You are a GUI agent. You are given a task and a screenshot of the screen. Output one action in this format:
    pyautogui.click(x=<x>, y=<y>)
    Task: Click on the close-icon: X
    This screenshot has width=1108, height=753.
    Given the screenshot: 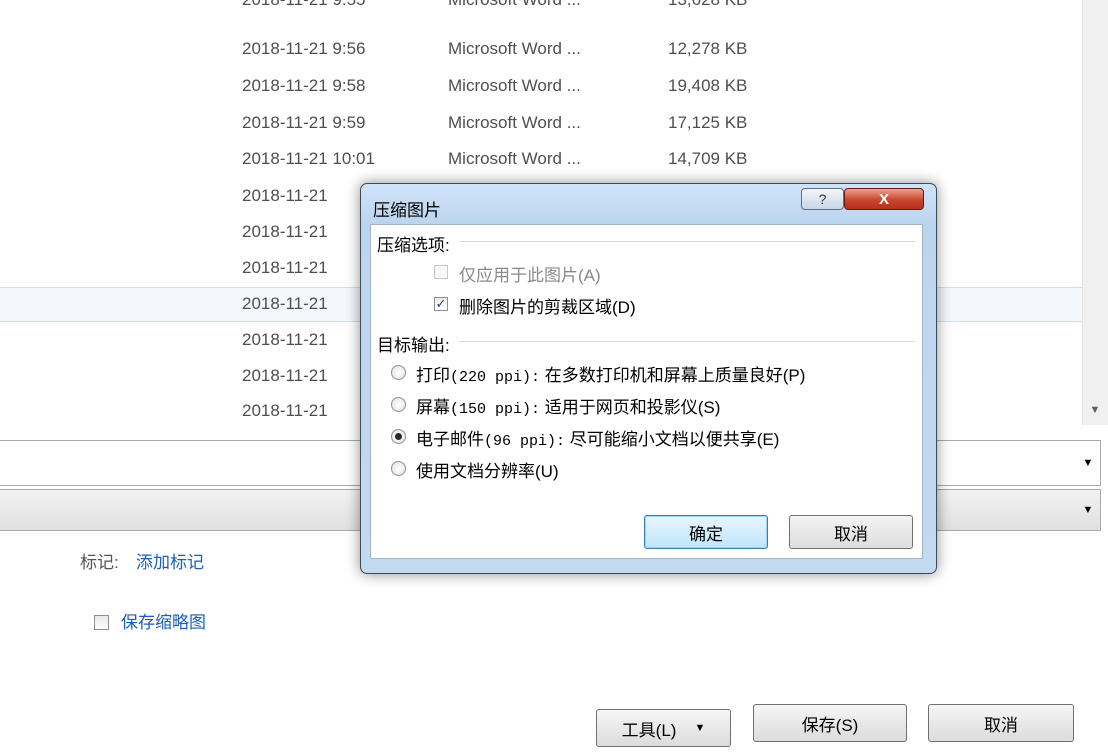 What is the action you would take?
    pyautogui.click(x=883, y=199)
    